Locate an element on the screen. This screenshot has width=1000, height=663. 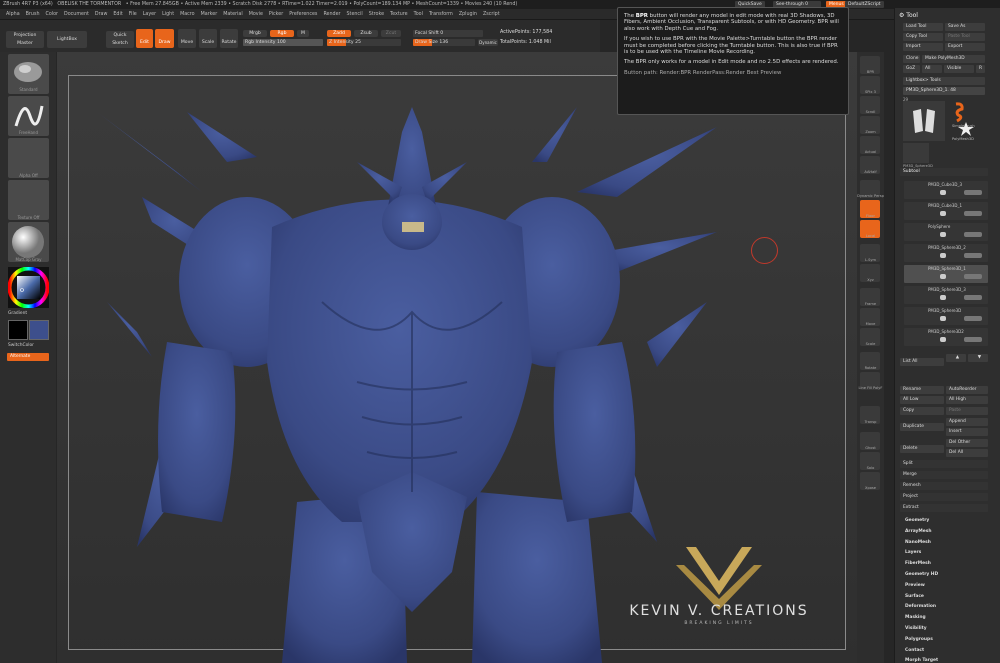
menu-item: Render is located at coordinates (331, 14).